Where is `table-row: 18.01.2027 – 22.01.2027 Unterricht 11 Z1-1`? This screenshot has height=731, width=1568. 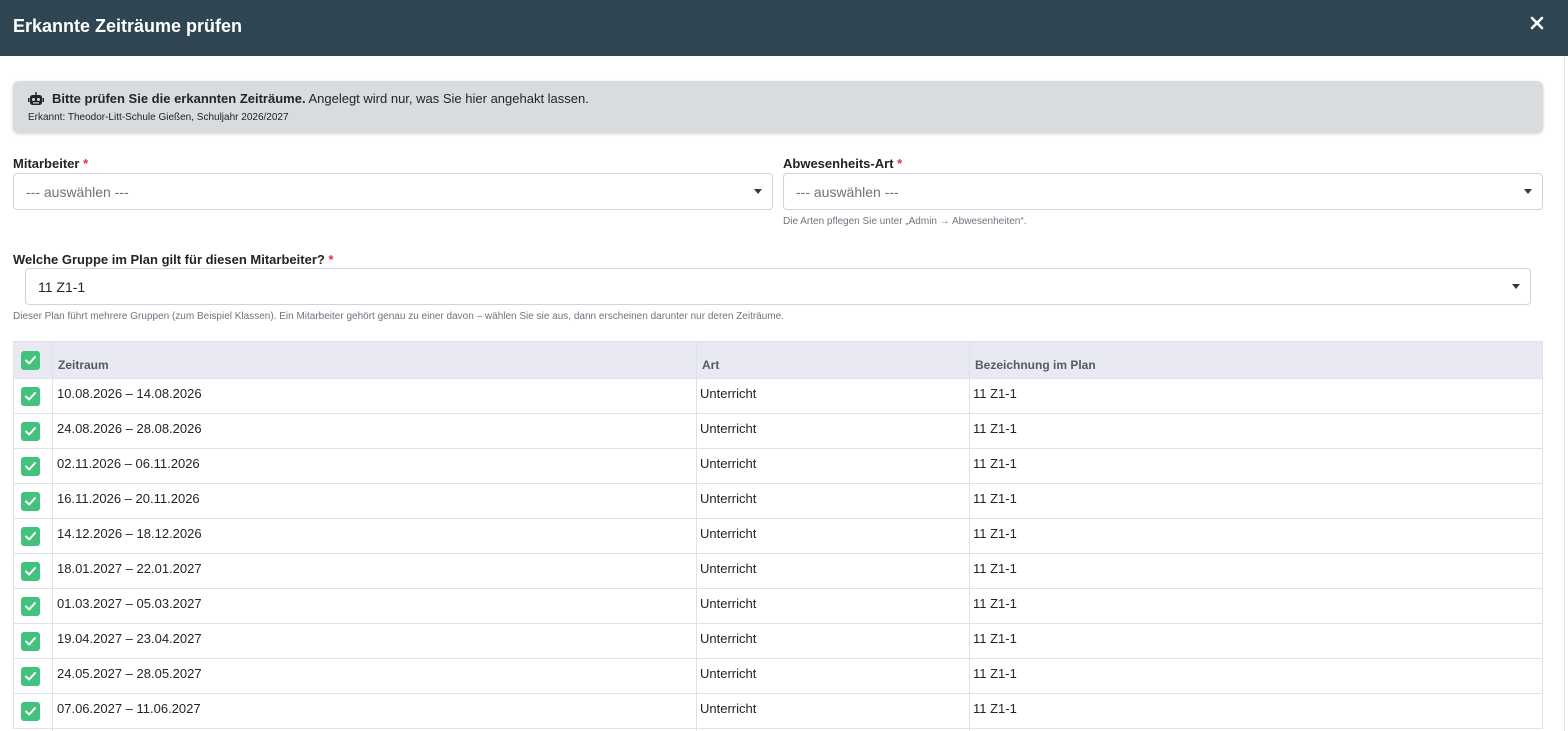 table-row: 18.01.2027 – 22.01.2027 Unterricht 11 Z1-1 is located at coordinates (778, 571).